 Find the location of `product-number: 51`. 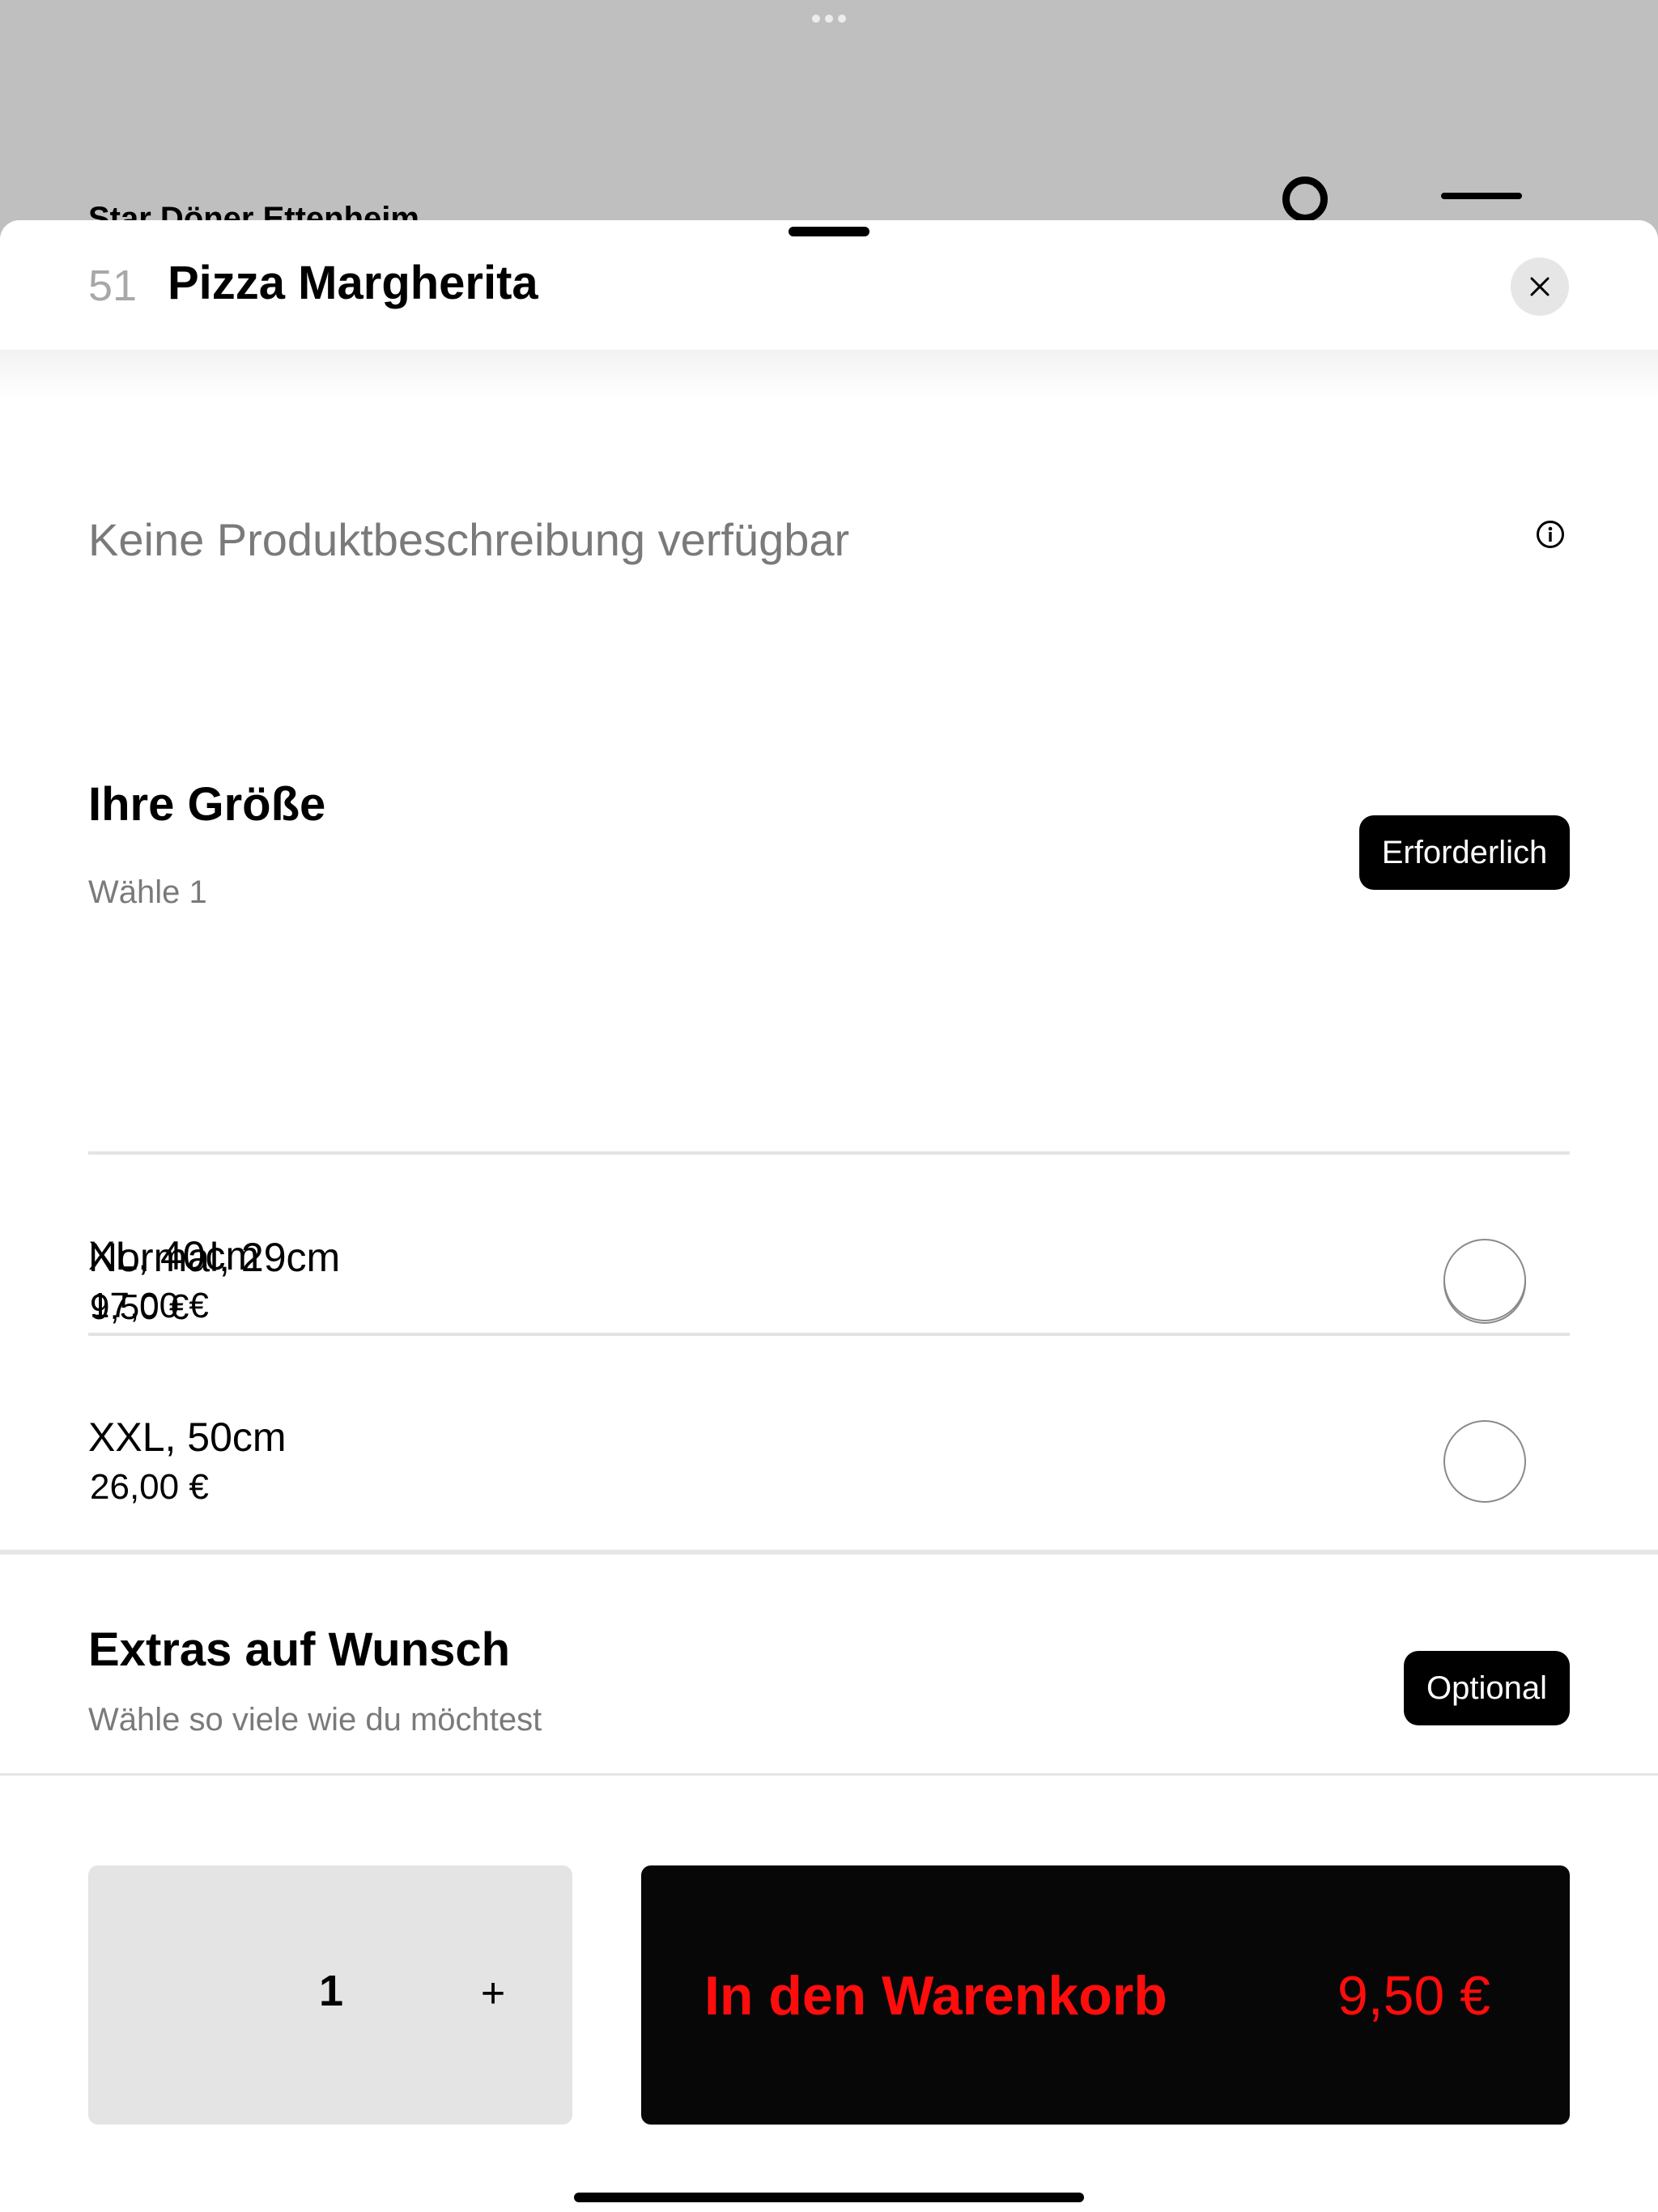

product-number: 51 is located at coordinates (113, 286).